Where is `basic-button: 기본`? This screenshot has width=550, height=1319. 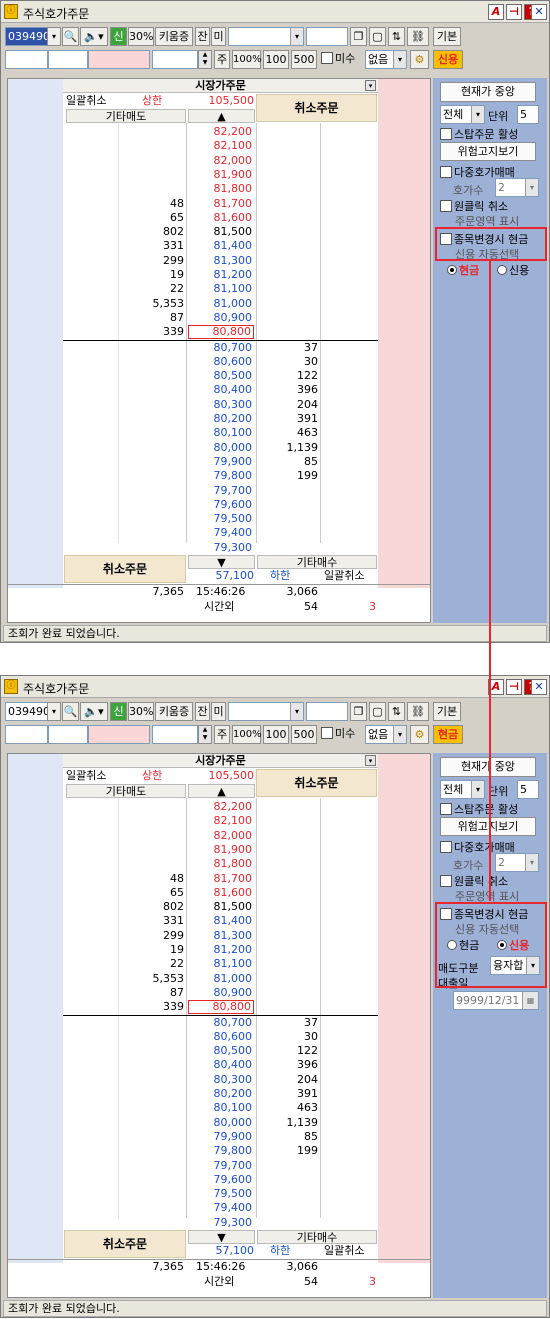 basic-button: 기본 is located at coordinates (447, 36).